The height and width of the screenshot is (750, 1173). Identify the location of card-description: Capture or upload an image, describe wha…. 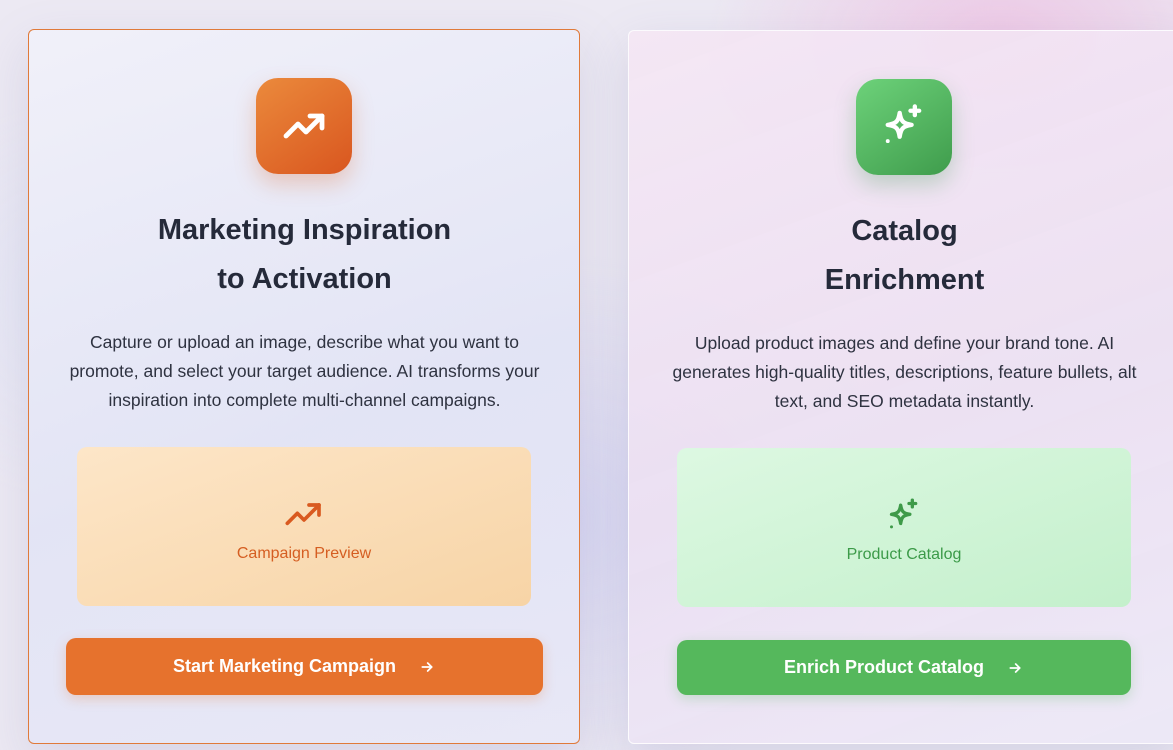
(304, 371).